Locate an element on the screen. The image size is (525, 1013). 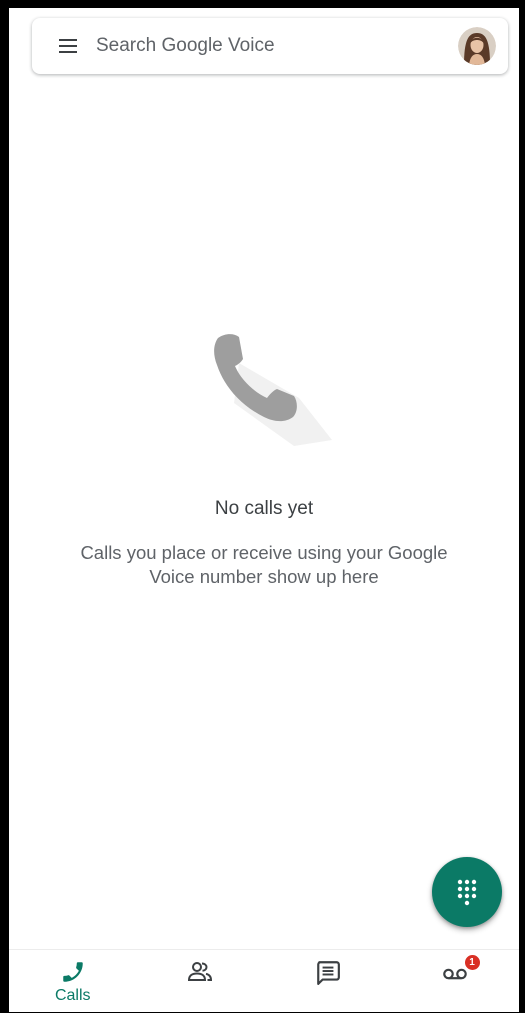
nav-tab-messages is located at coordinates (328, 981).